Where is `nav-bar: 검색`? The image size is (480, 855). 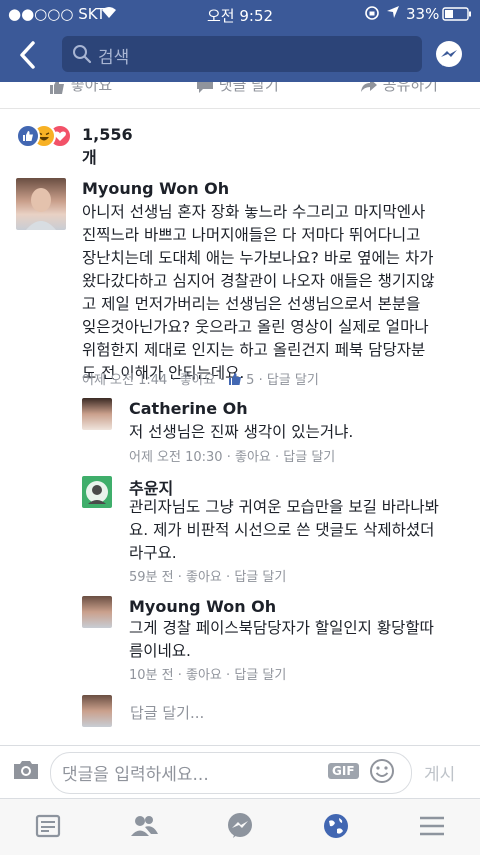
nav-bar: 검색 is located at coordinates (240, 55).